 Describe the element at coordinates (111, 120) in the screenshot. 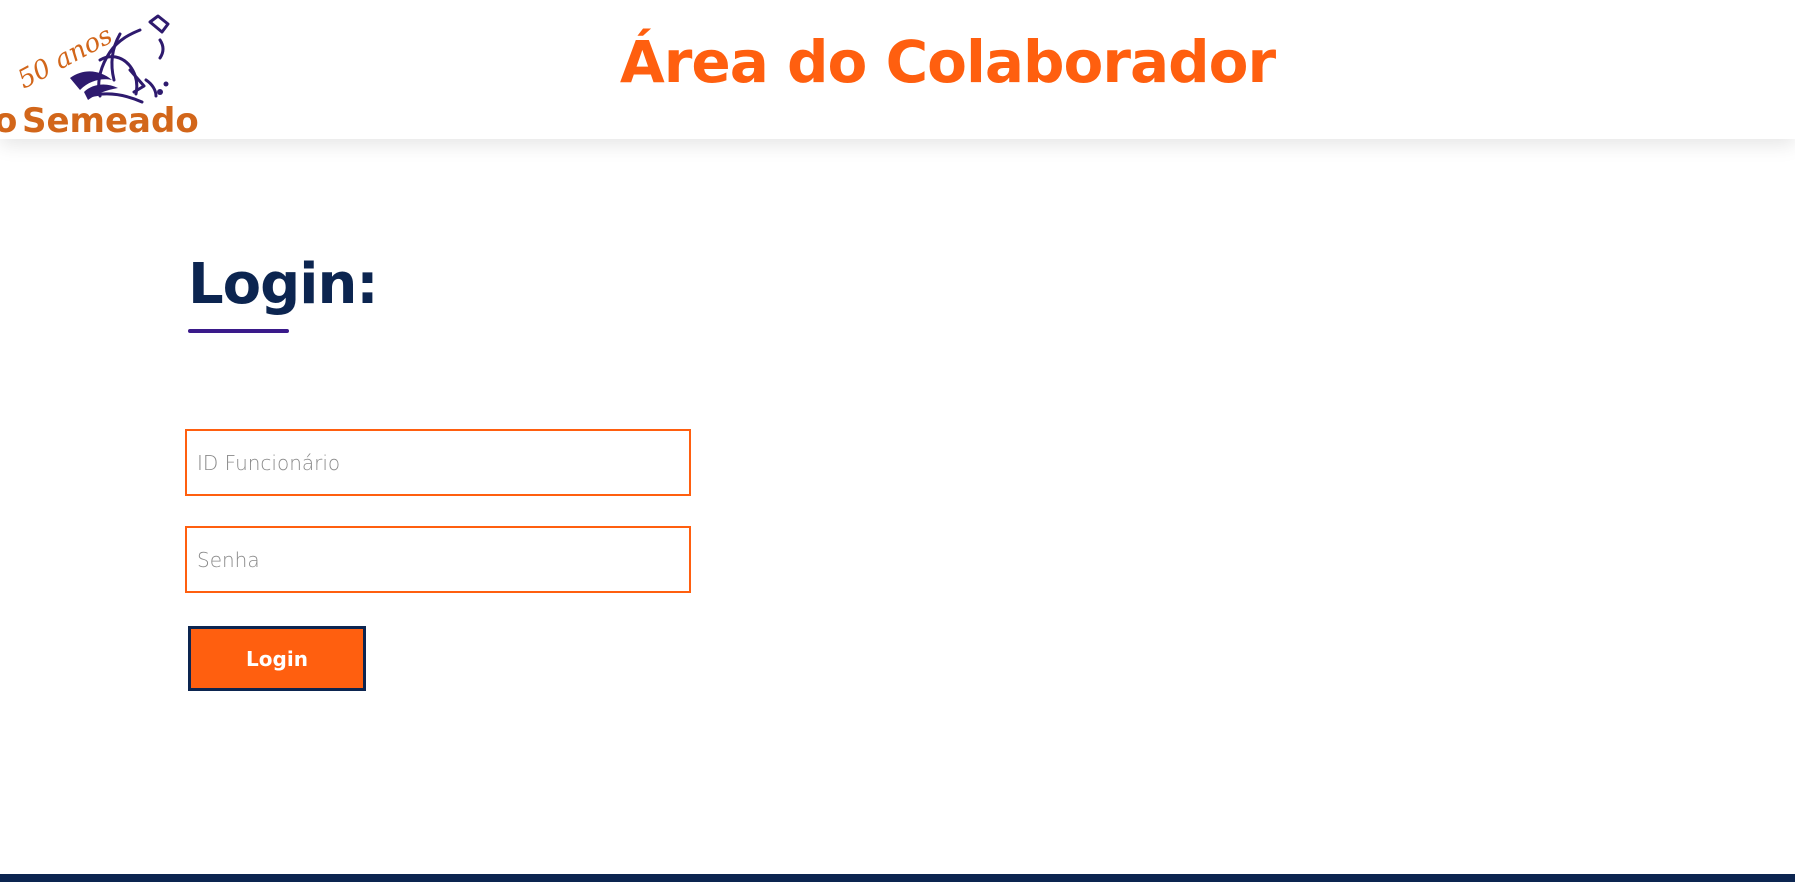

I see `brand-name: Semeador` at that location.